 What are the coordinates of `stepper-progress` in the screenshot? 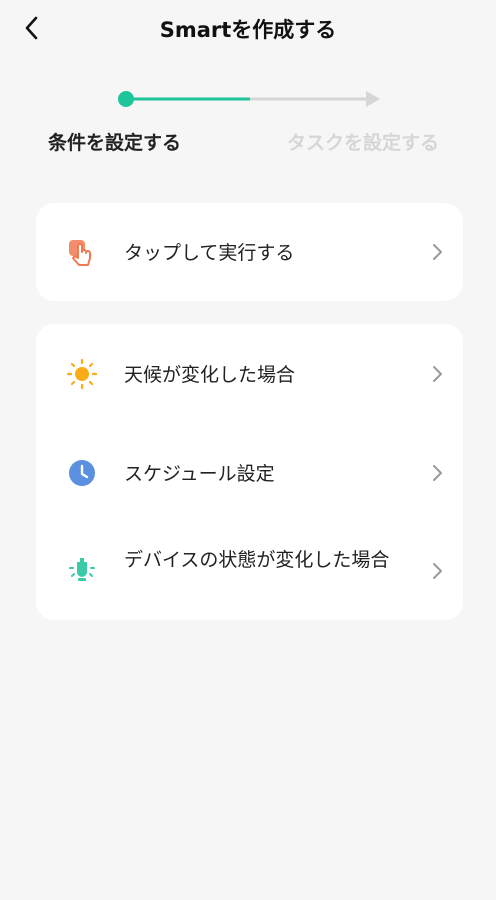 It's located at (249, 99).